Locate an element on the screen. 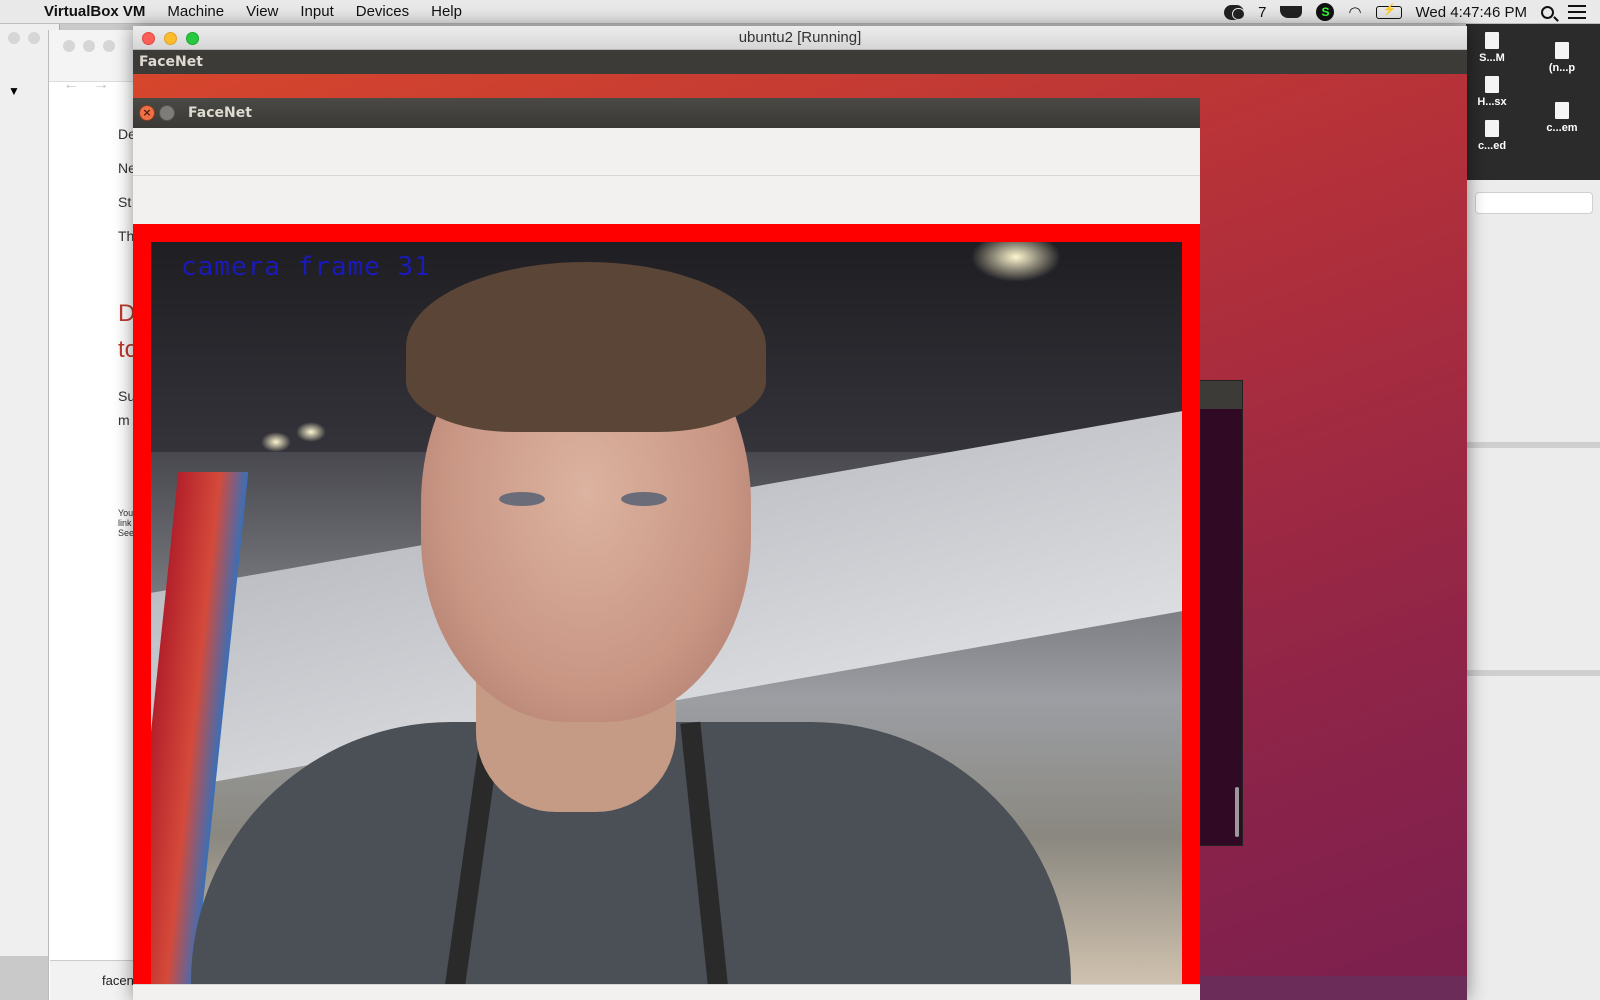  background-small-line: See is located at coordinates (126, 533).